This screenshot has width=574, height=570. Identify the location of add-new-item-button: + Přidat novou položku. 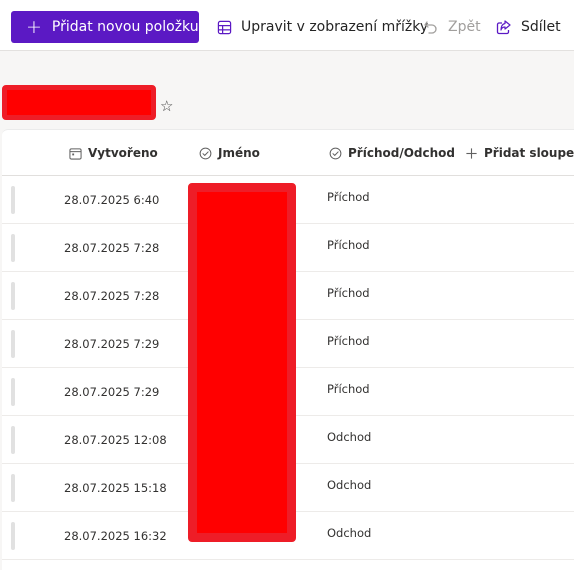
(105, 27).